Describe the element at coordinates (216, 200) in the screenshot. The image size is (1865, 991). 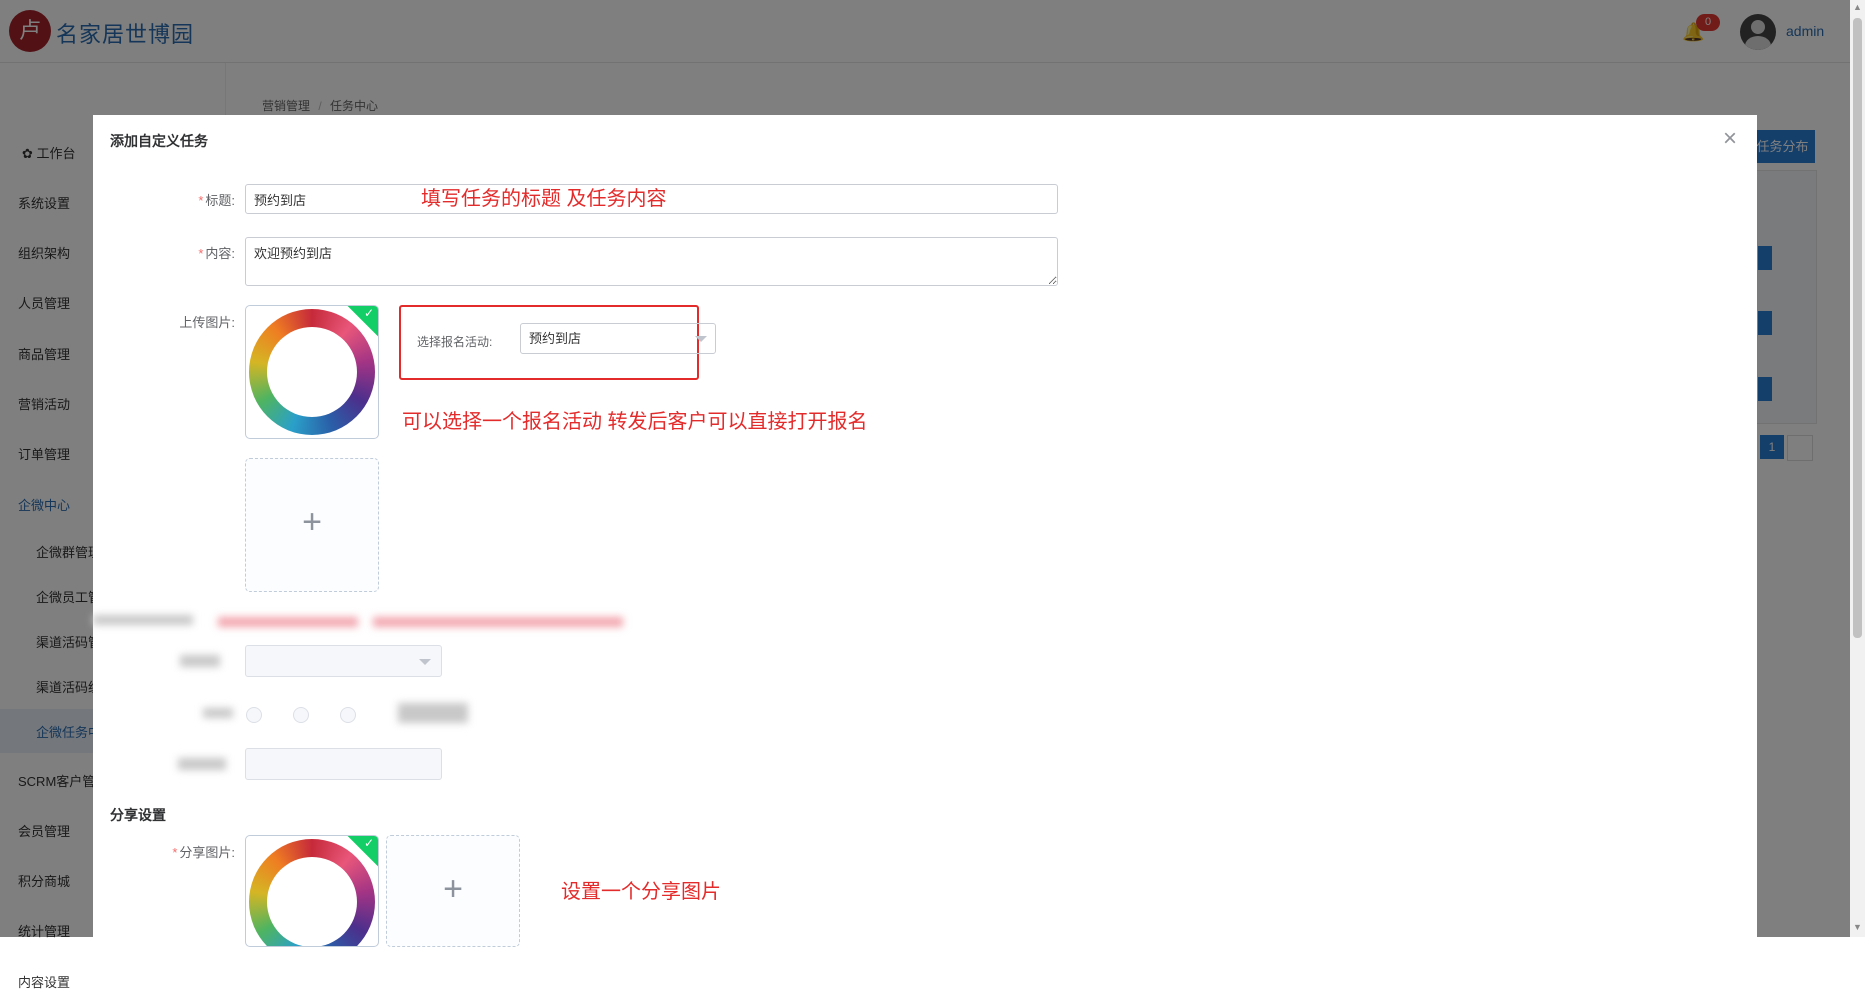
I see `title-label: * 标题:` at that location.